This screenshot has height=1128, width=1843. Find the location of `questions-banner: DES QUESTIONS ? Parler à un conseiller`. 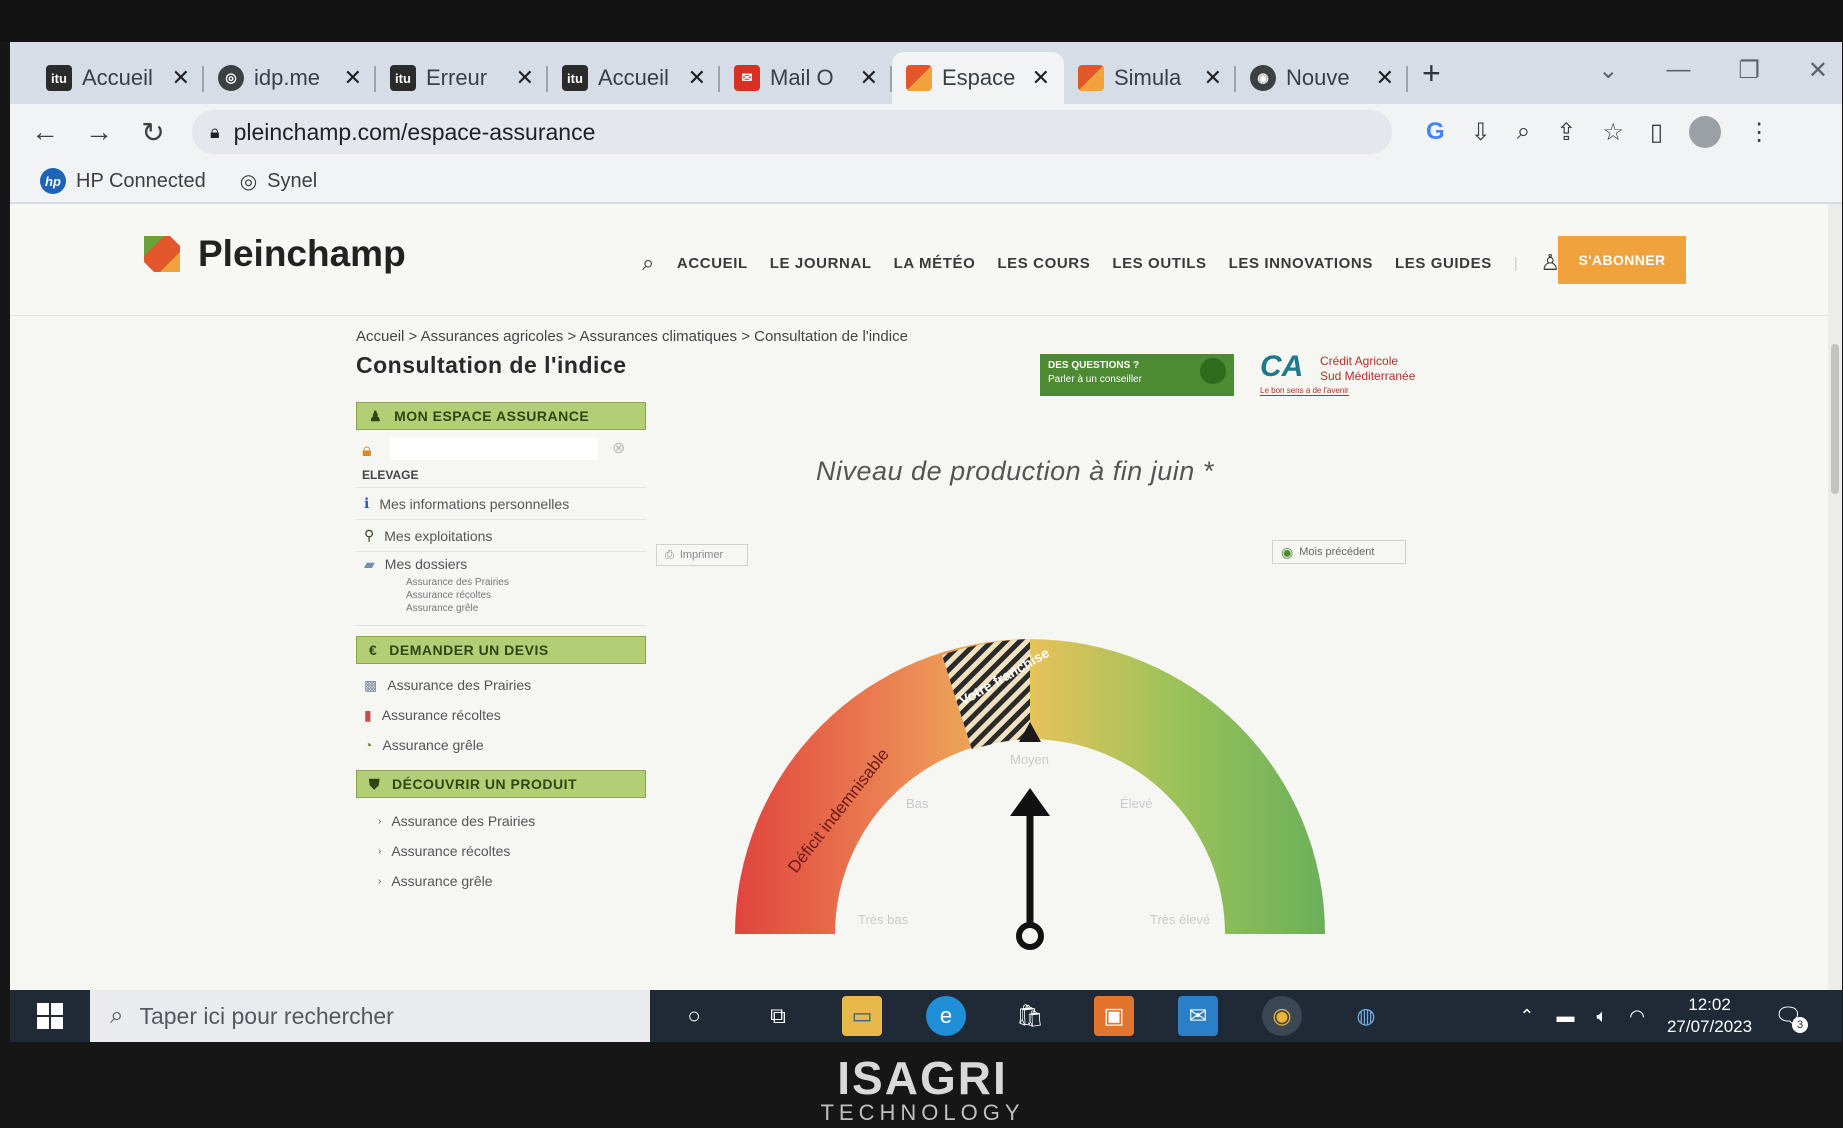

questions-banner: DES QUESTIONS ? Parler à un conseiller is located at coordinates (1137, 375).